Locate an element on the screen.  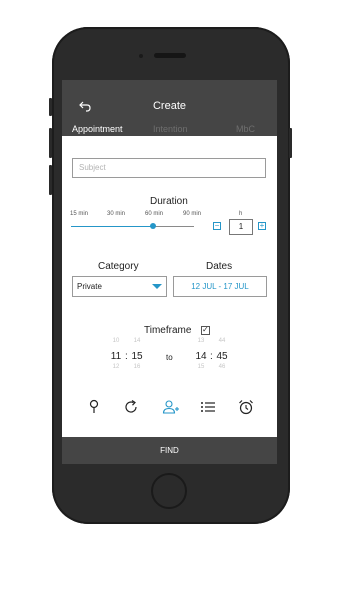
alarm-clock-icon is located at coordinates (246, 407).